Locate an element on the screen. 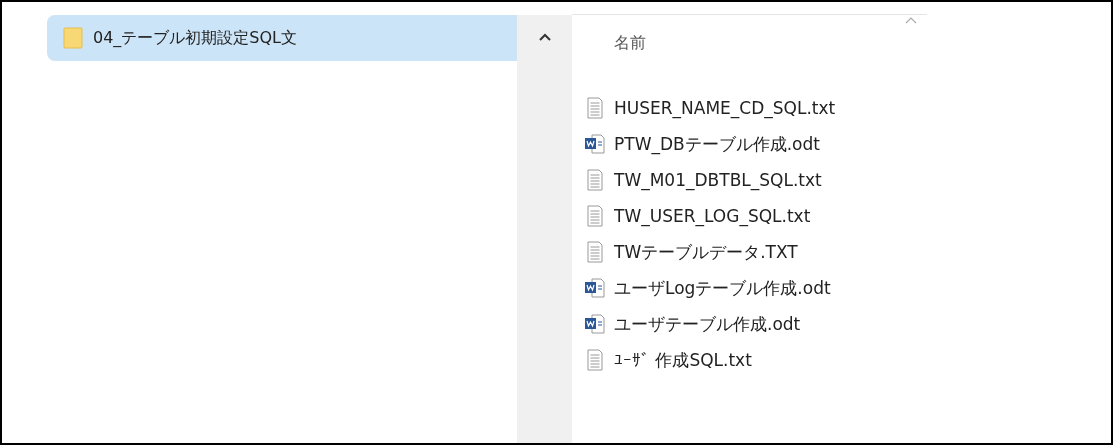 The image size is (1113, 445). file-name: TWテーブルデータ.TXT is located at coordinates (706, 252).